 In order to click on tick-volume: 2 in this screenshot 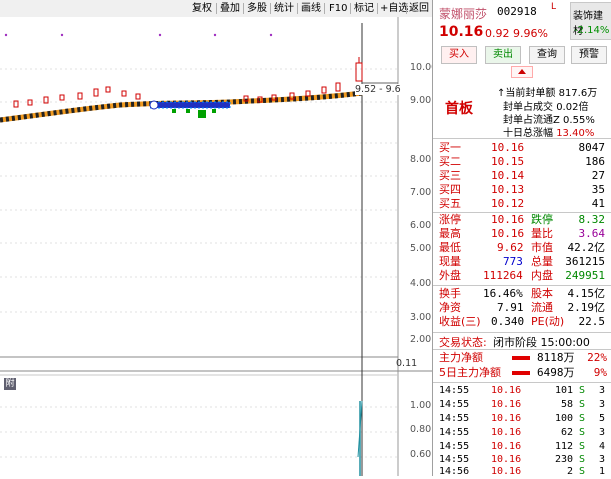, I will do `click(569, 471)`.